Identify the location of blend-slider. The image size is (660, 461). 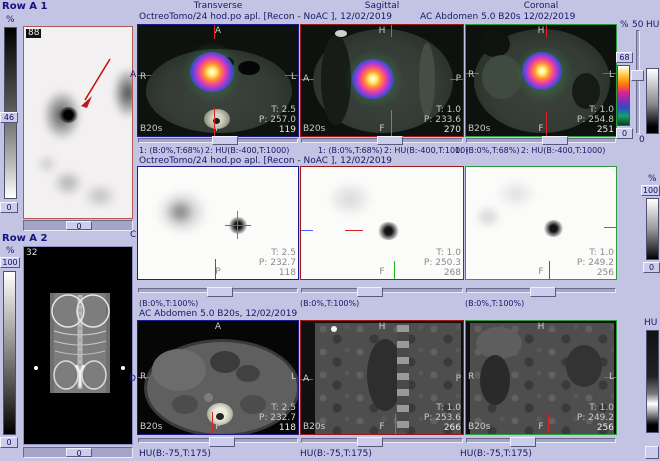
(638, 82).